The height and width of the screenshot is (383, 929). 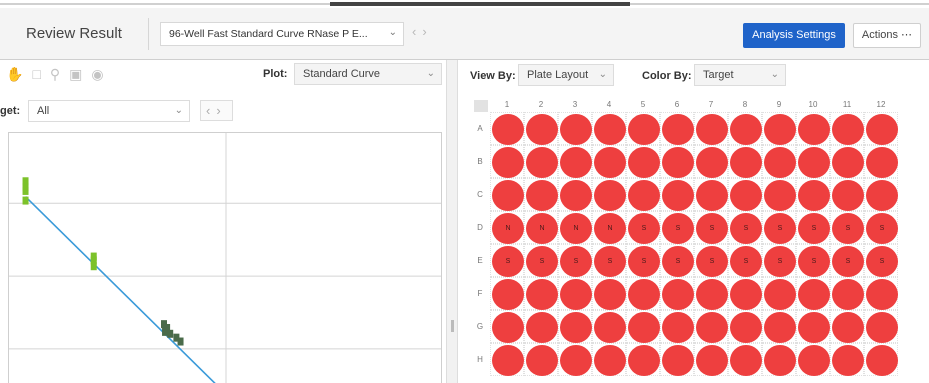 What do you see at coordinates (745, 128) in the screenshot?
I see `well-cell-A8` at bounding box center [745, 128].